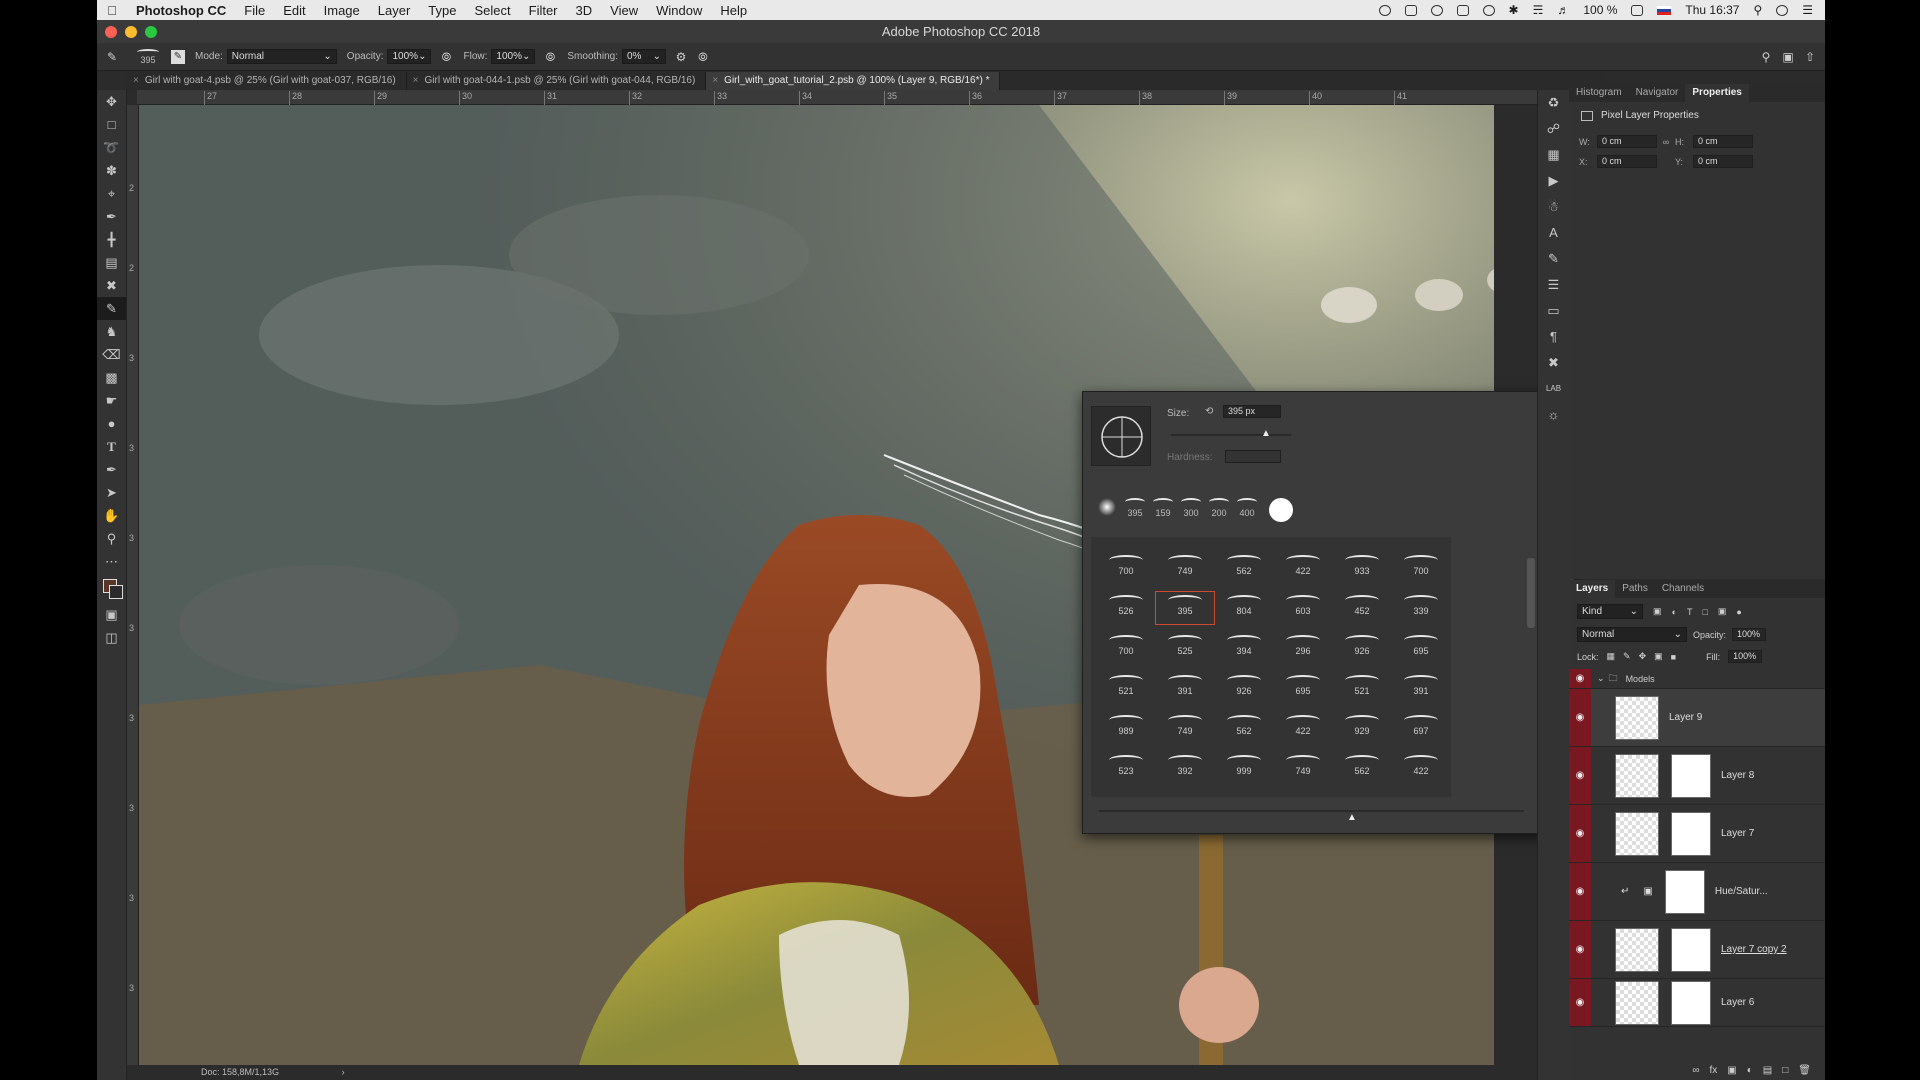 The width and height of the screenshot is (1920, 1080). Describe the element at coordinates (513, 56) in the screenshot. I see `flow-select: 100% ⌄` at that location.